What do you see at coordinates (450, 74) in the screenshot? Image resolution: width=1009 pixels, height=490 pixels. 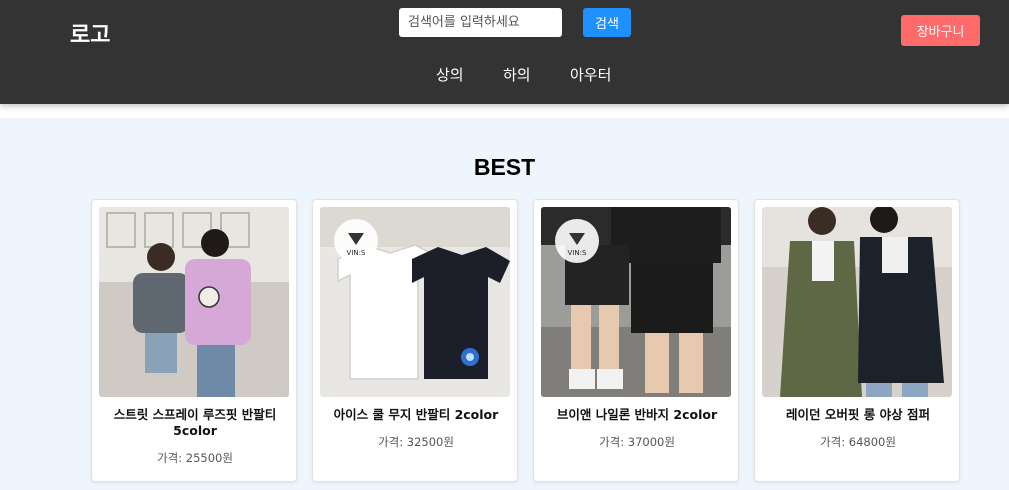 I see `nav-item-tops: 상의` at bounding box center [450, 74].